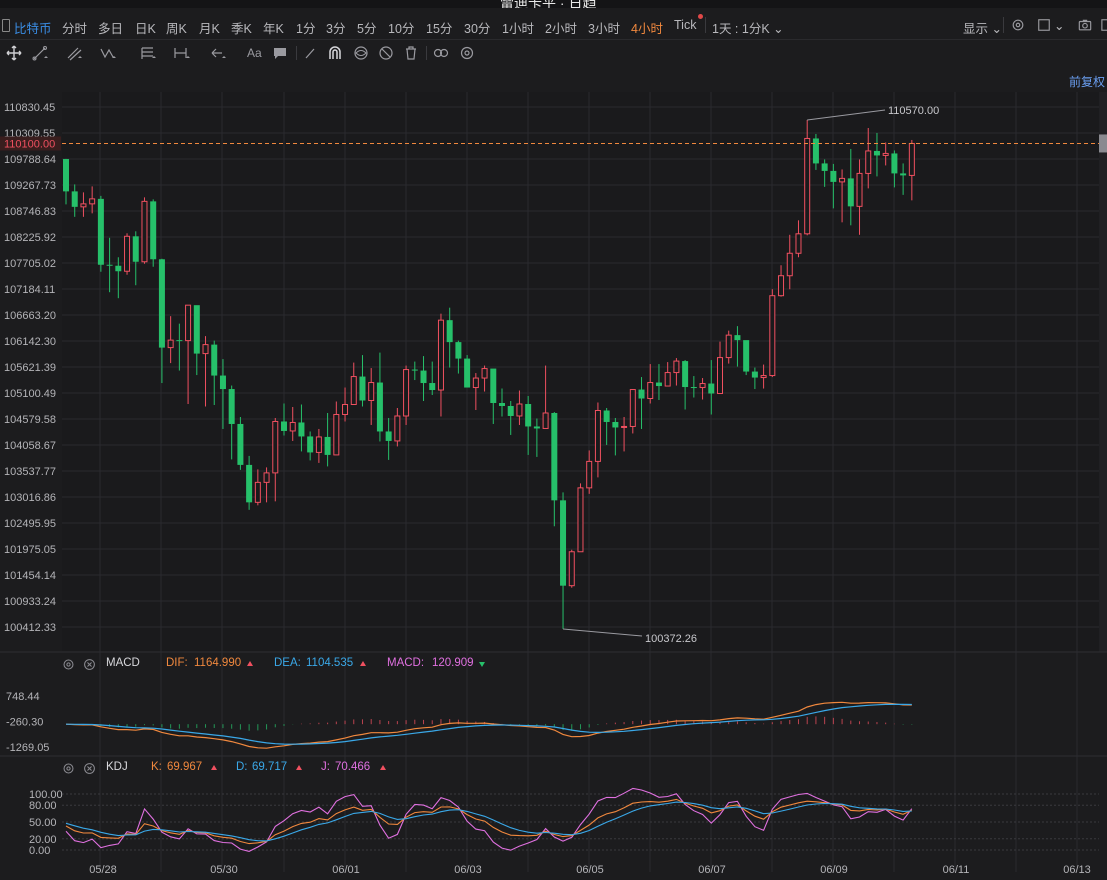 Image resolution: width=1107 pixels, height=880 pixels. I want to click on price-tick-label: 109267.73, so click(30, 186).